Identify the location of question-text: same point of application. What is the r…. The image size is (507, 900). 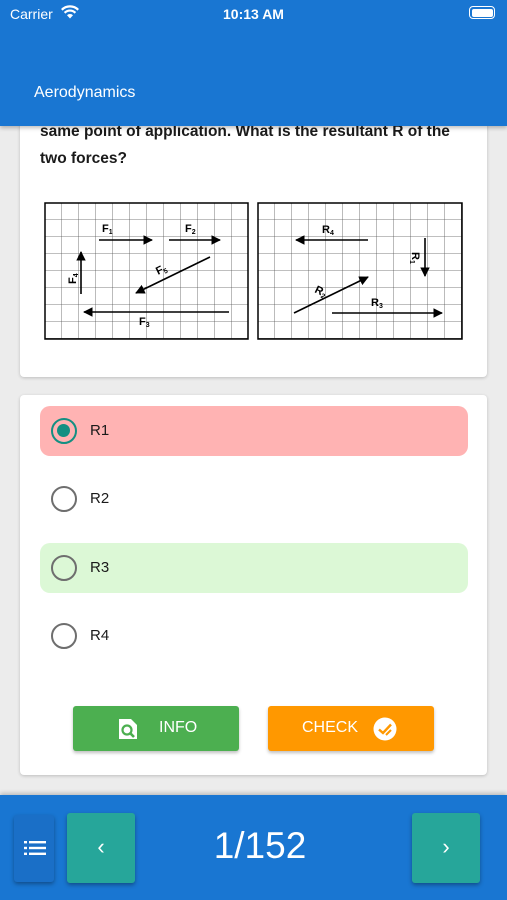
(245, 145).